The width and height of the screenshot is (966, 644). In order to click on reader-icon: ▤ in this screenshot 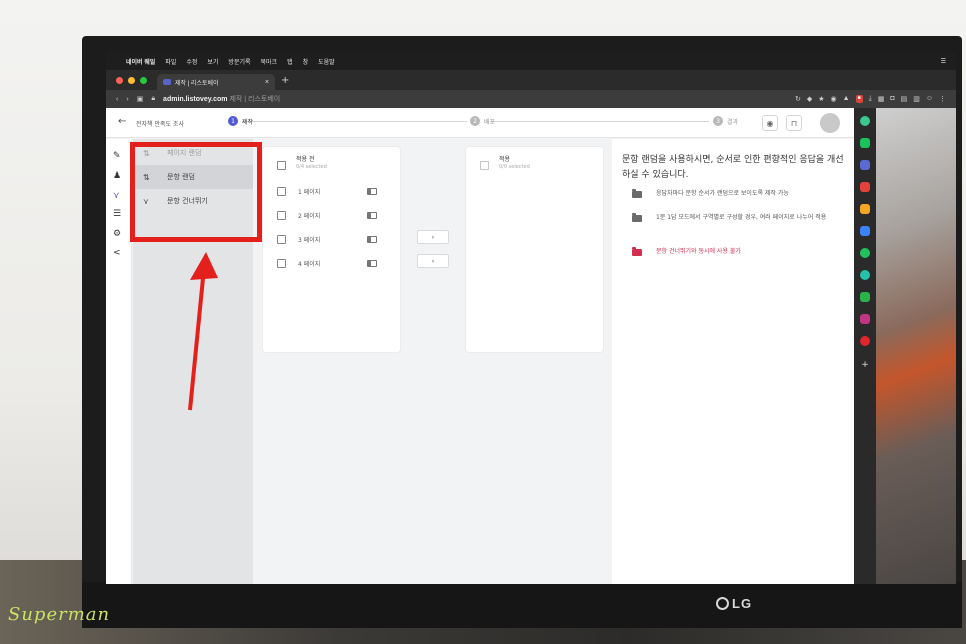, I will do `click(904, 99)`.